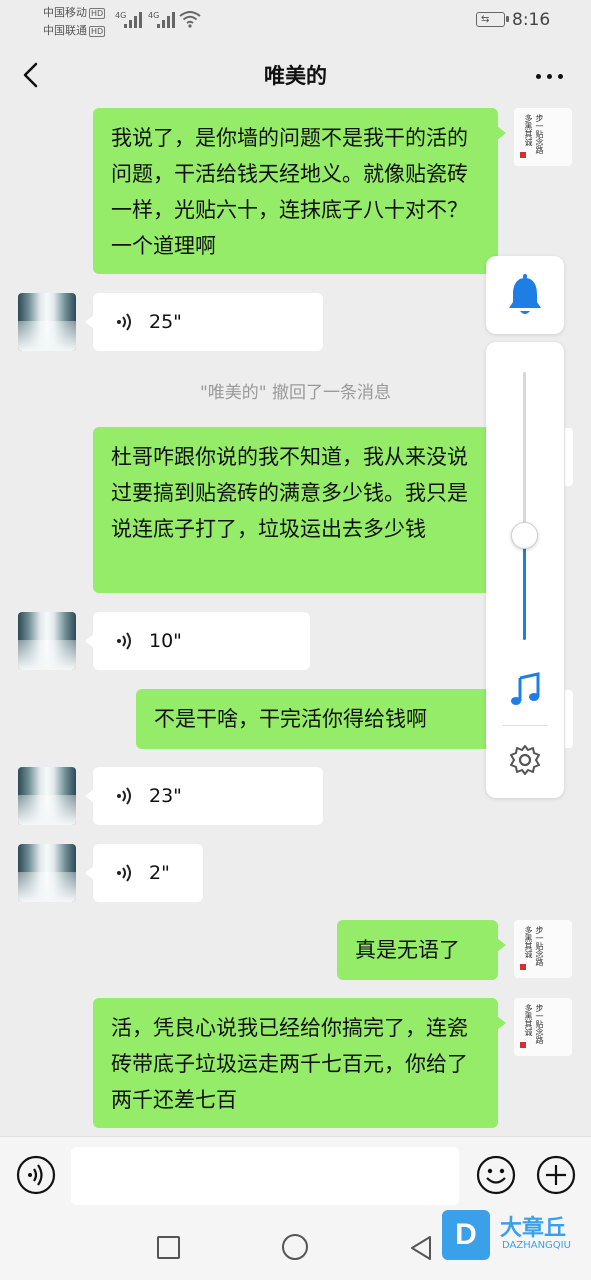 The height and width of the screenshot is (1280, 591). I want to click on my-text-message: 不是干啥，干完活你得给钱啊, so click(321, 719).